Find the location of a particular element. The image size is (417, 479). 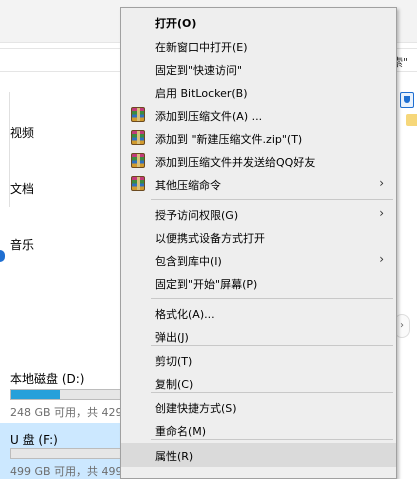

drive-d: 本地磁盘 (D:) 248 GB 可用，共 429 is located at coordinates (63, 392).